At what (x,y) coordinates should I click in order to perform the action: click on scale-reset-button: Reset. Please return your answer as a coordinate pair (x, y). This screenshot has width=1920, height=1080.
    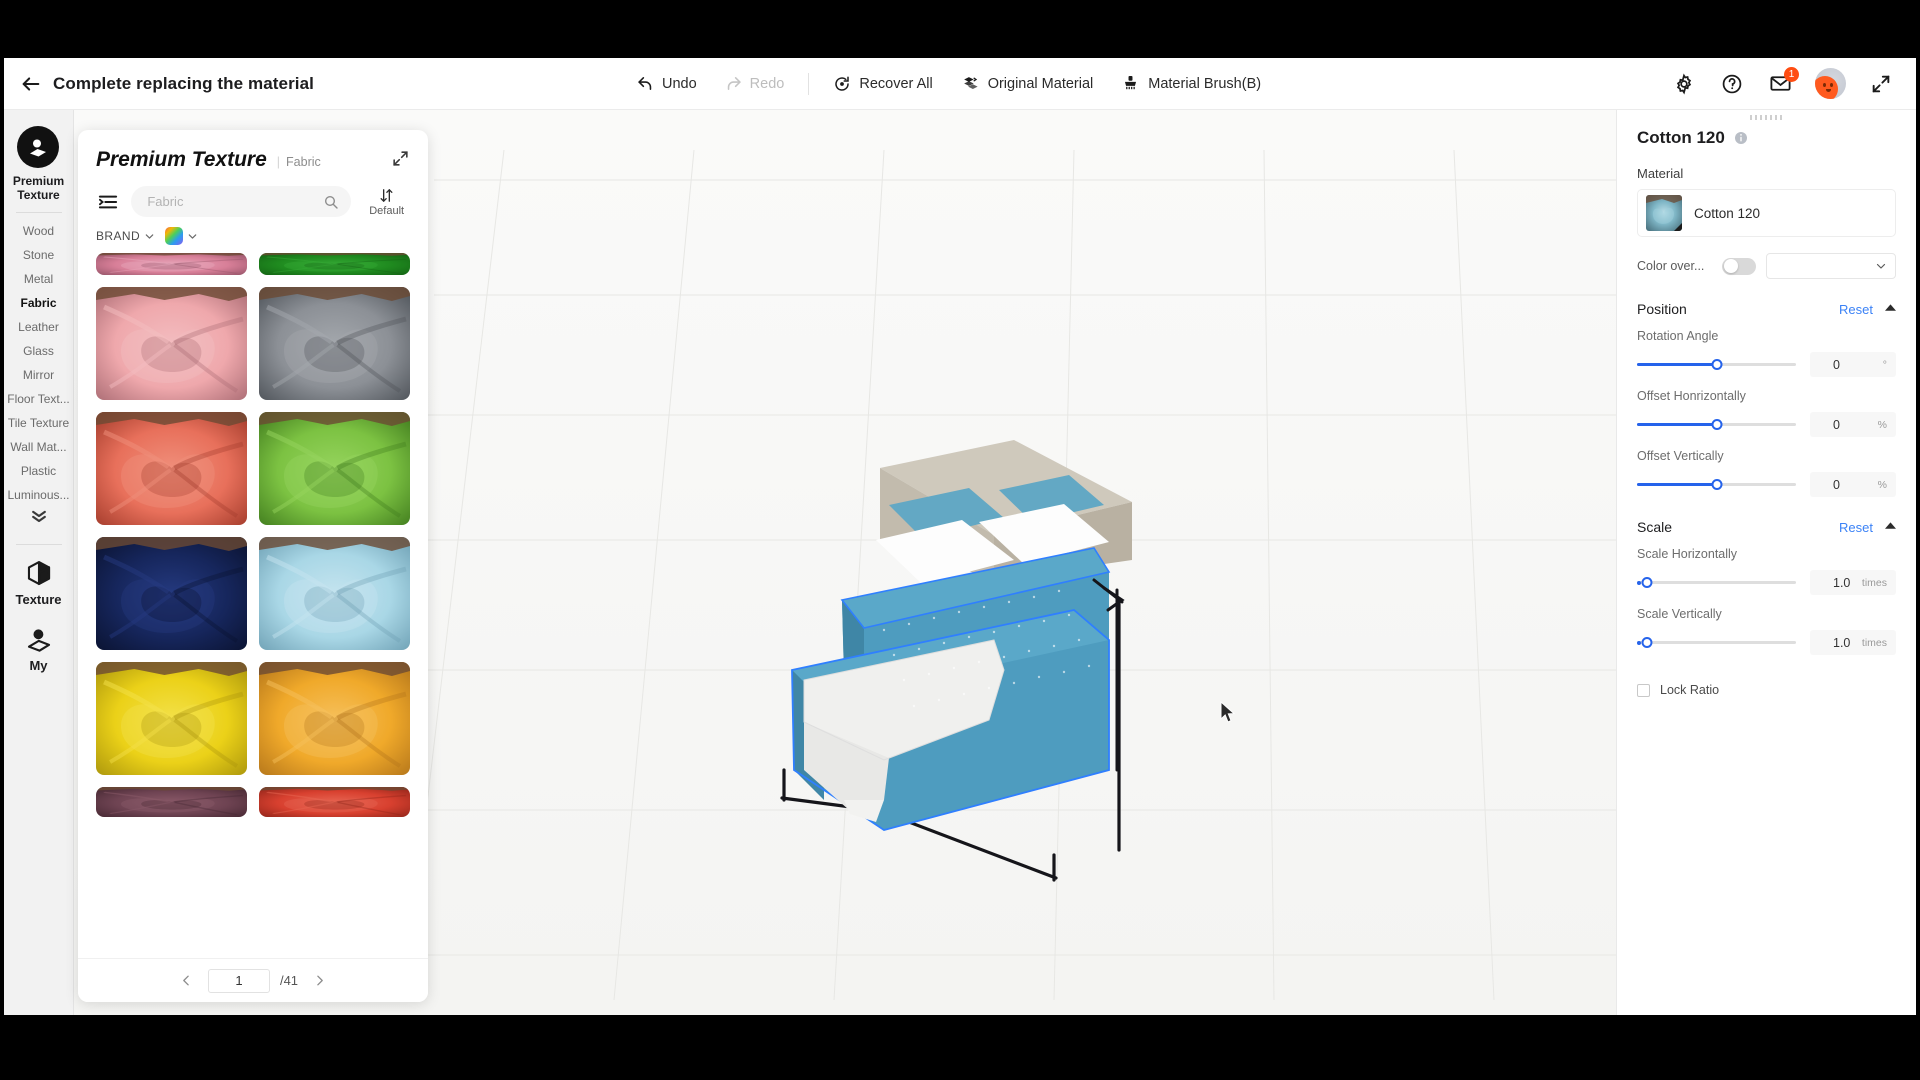
    Looking at the image, I should click on (1856, 527).